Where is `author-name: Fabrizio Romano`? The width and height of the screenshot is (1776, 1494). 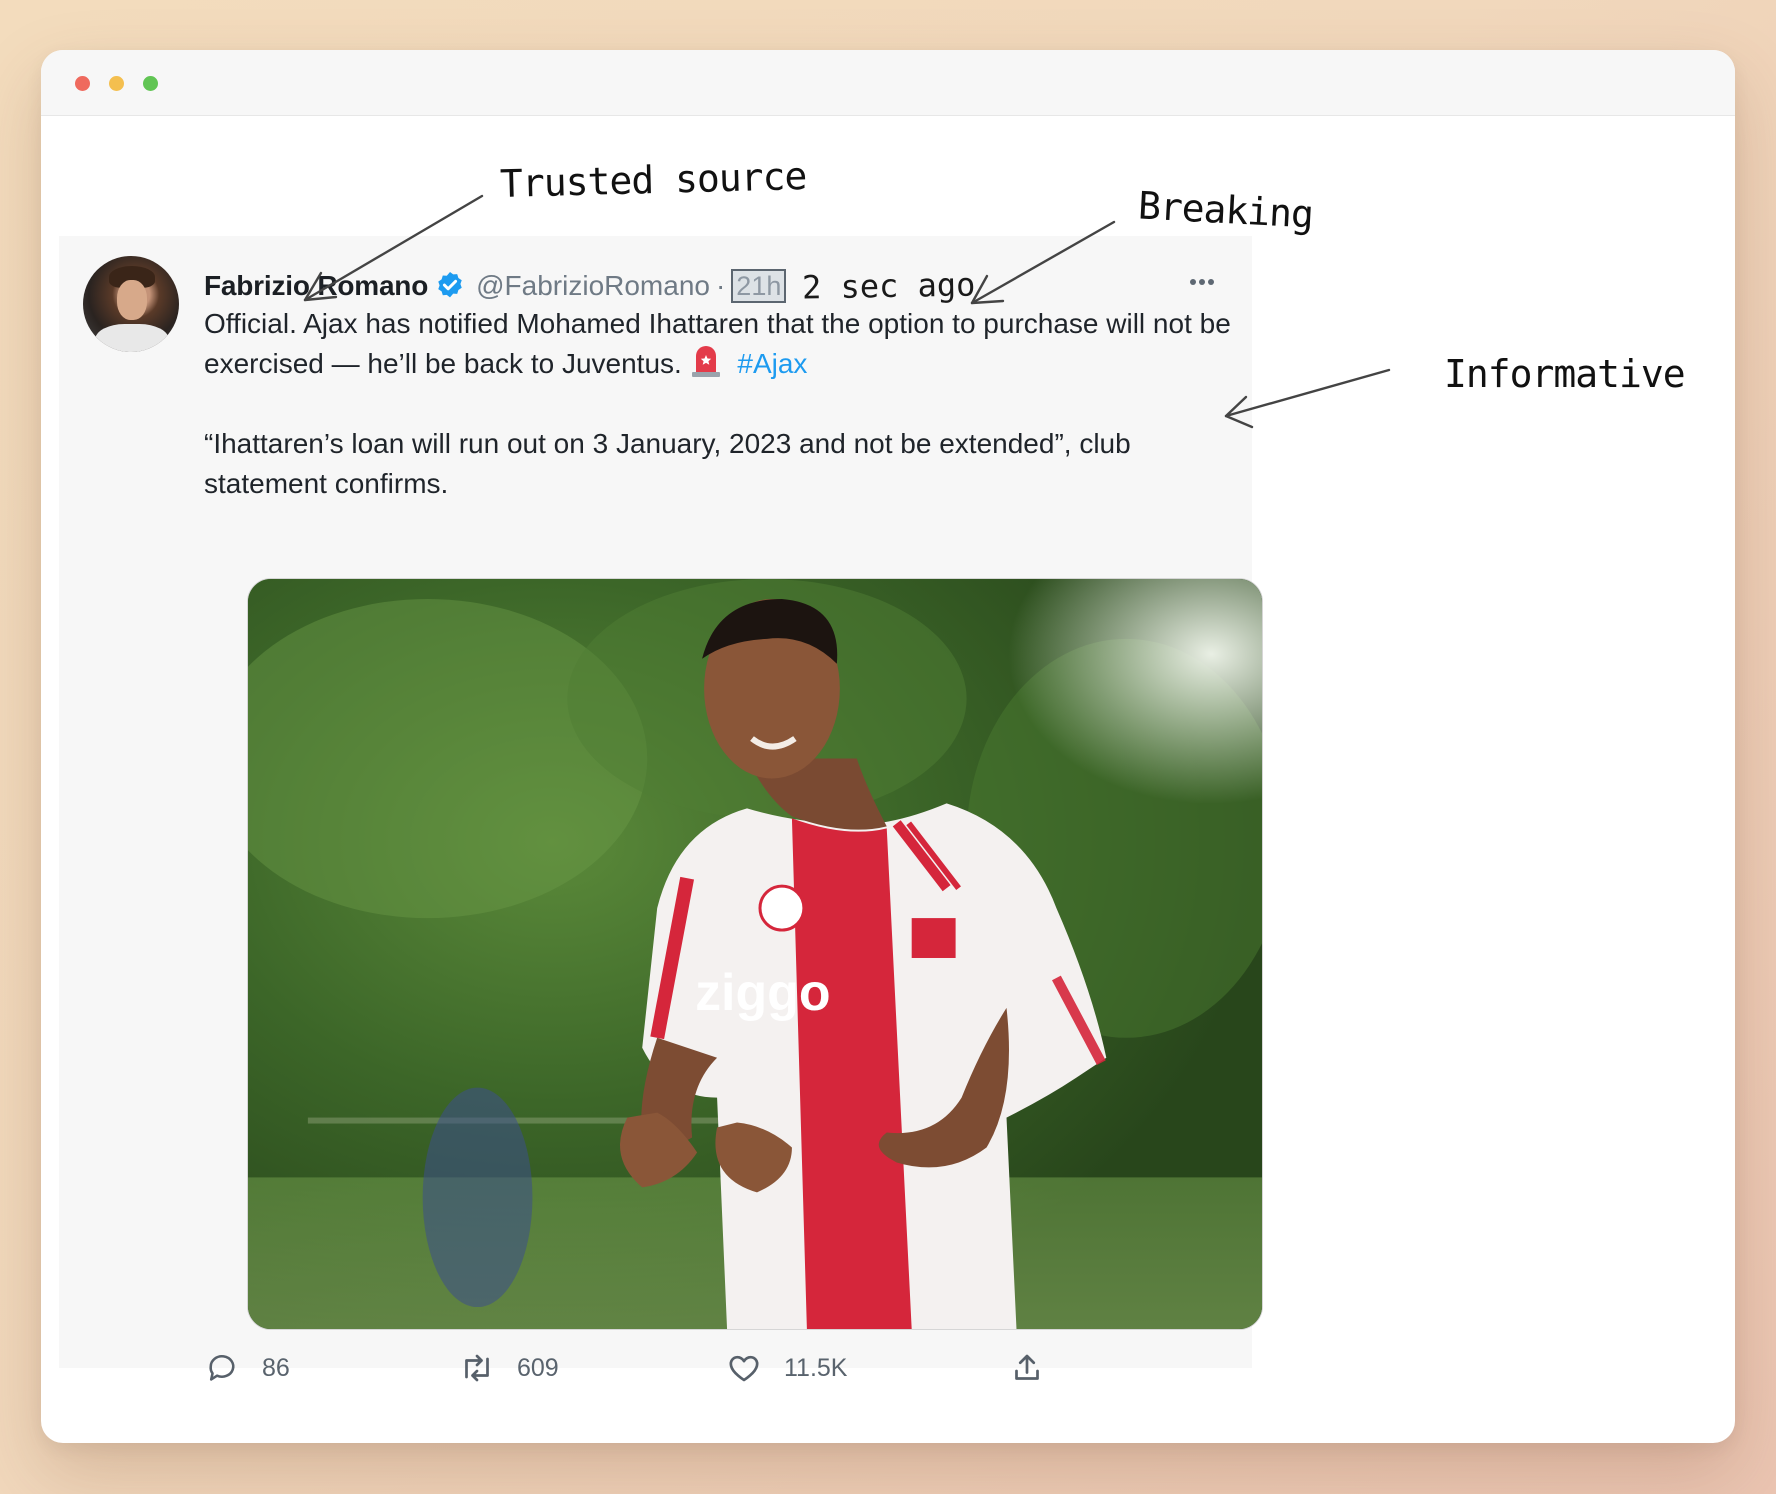
author-name: Fabrizio Romano is located at coordinates (316, 286).